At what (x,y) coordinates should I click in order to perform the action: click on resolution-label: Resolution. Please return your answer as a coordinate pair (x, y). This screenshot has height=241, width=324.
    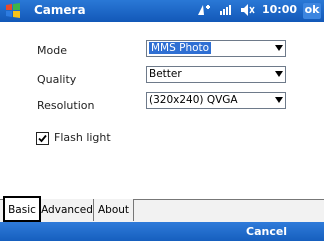
    Looking at the image, I should click on (66, 105).